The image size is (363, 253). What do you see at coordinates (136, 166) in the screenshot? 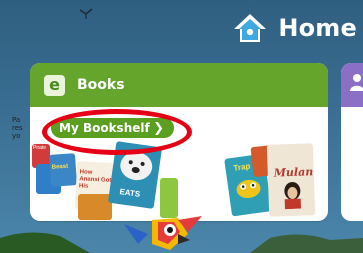
I see `polar-bear-icon` at bounding box center [136, 166].